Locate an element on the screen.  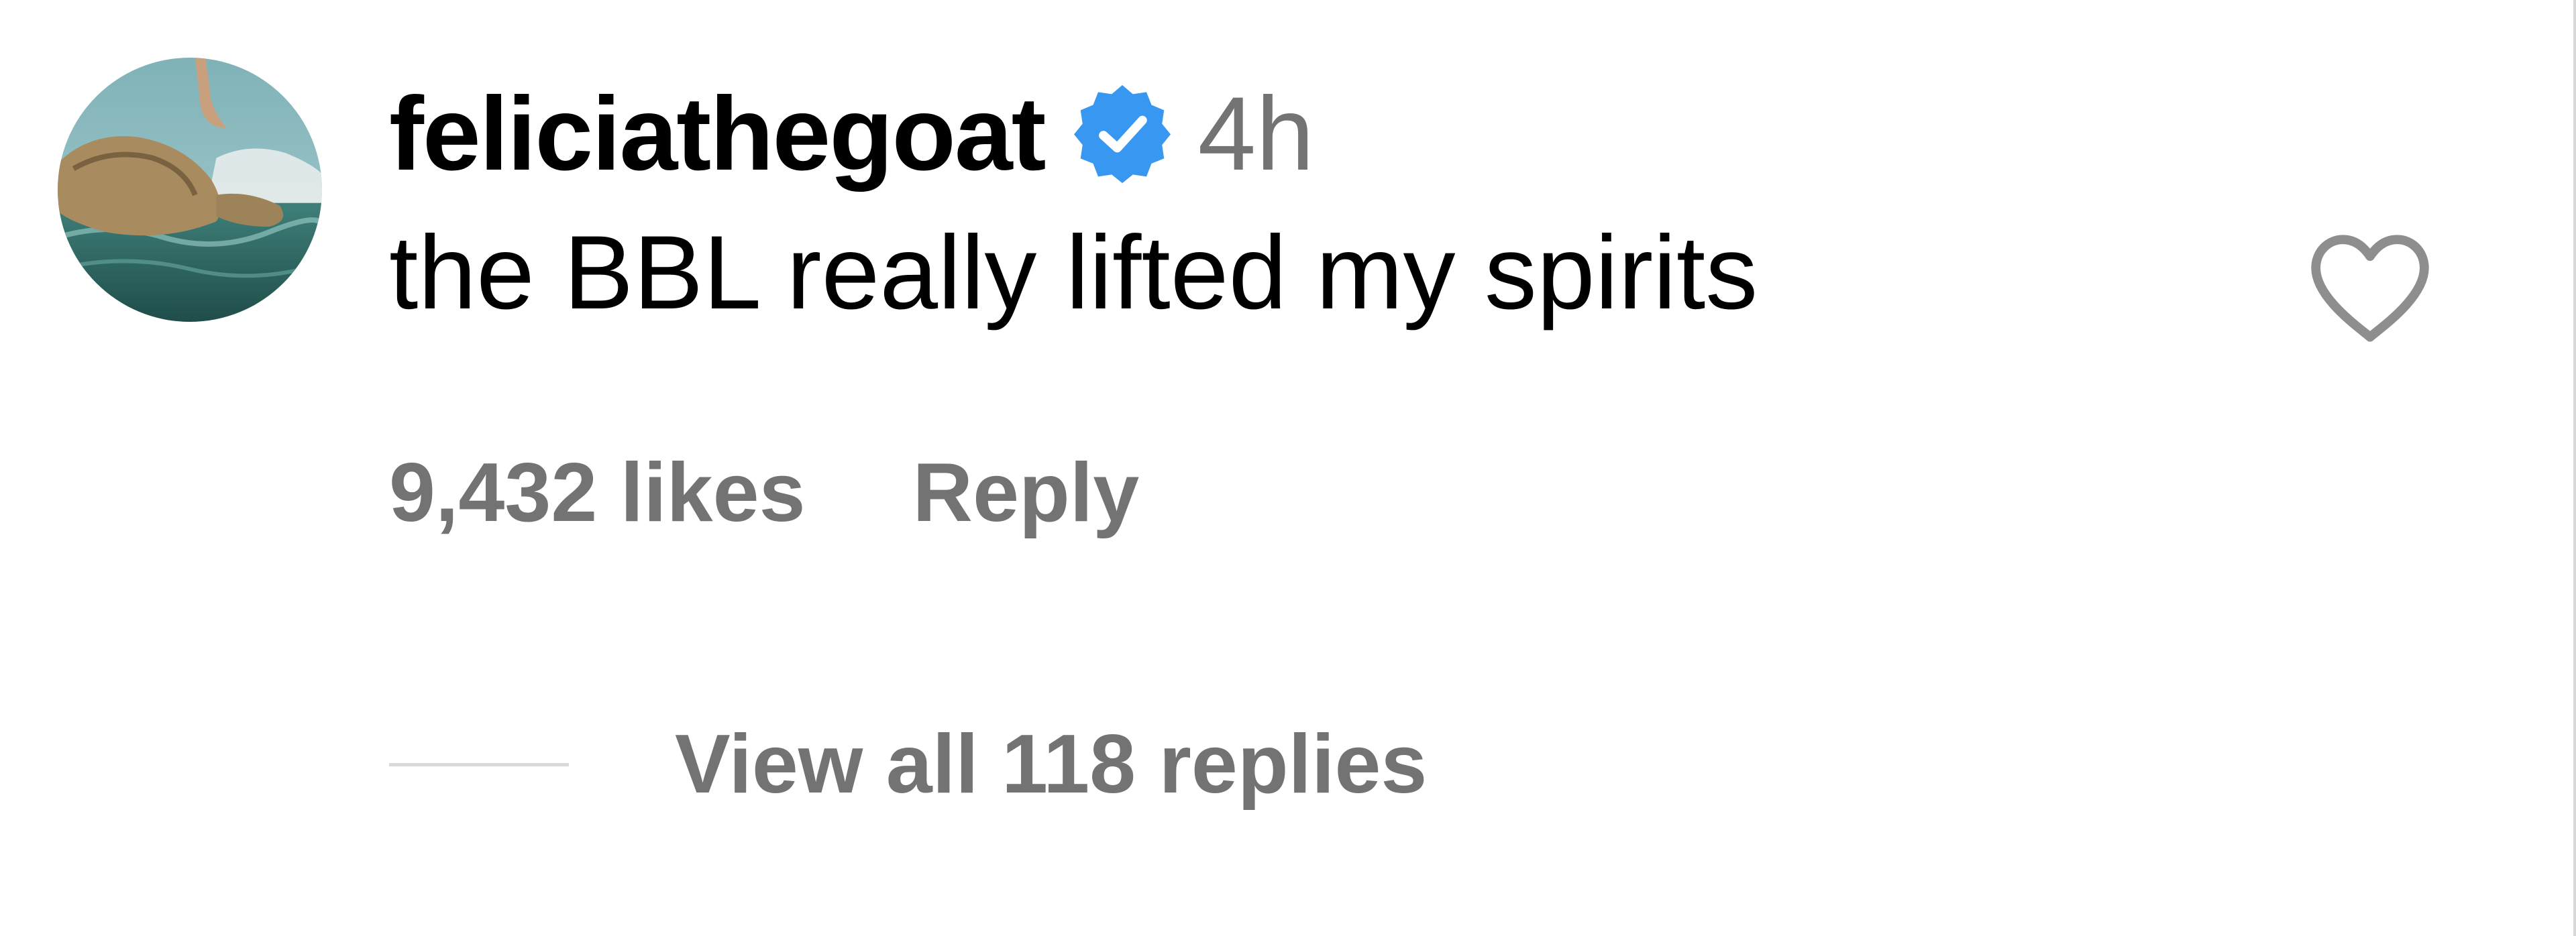
comment-header: feliciathegoat 4h is located at coordinates (851, 134).